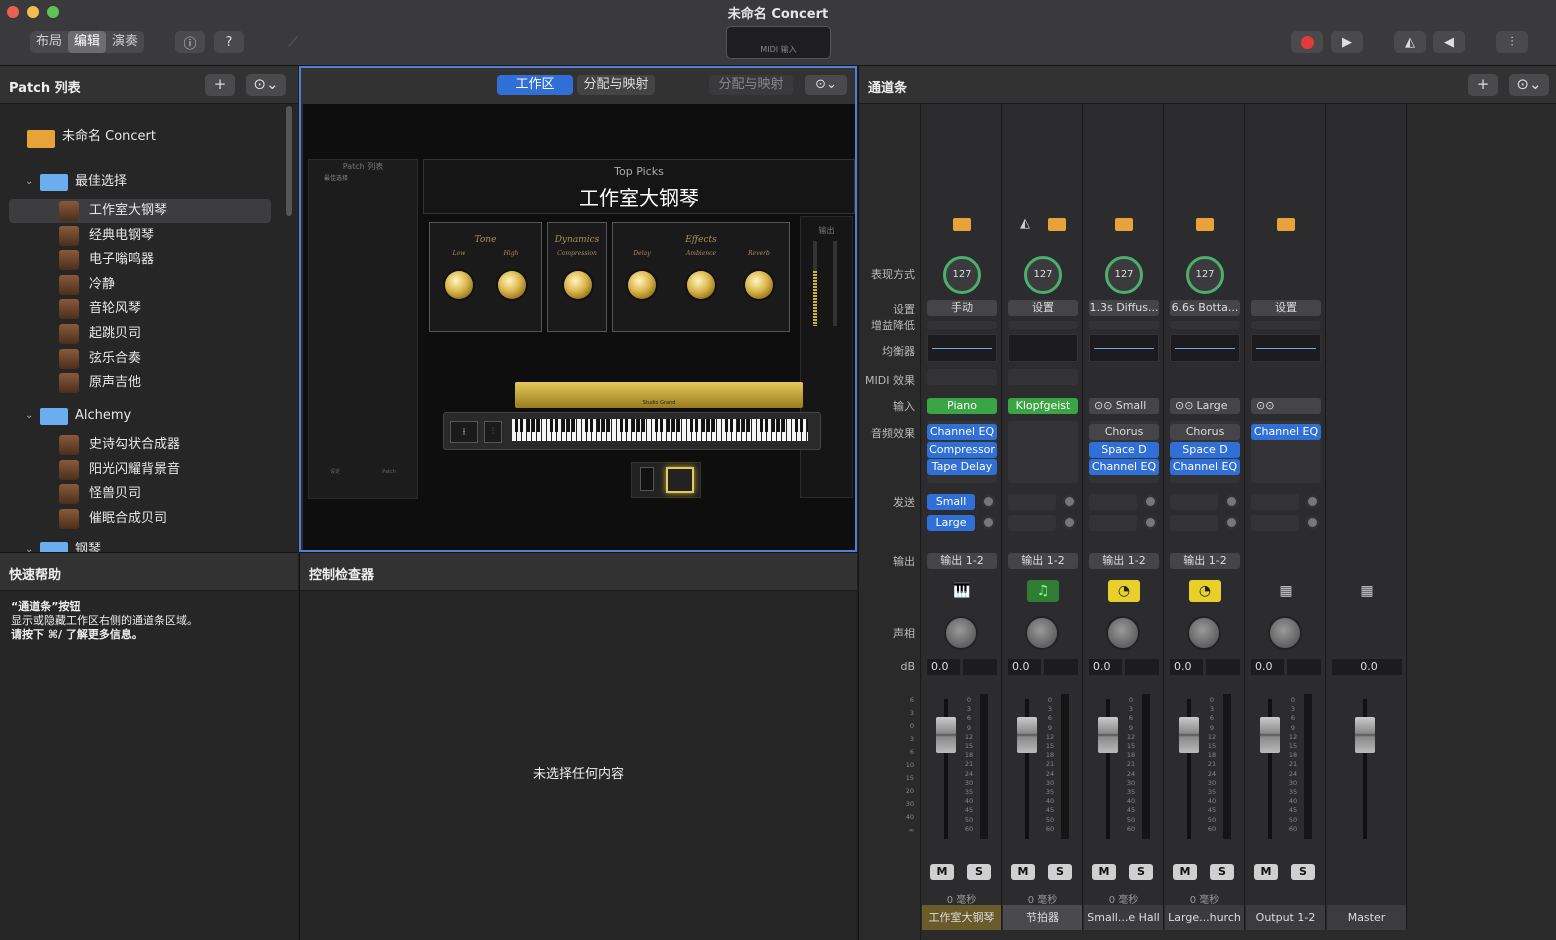  What do you see at coordinates (139, 383) in the screenshot?
I see `patch-item: 原声吉他` at bounding box center [139, 383].